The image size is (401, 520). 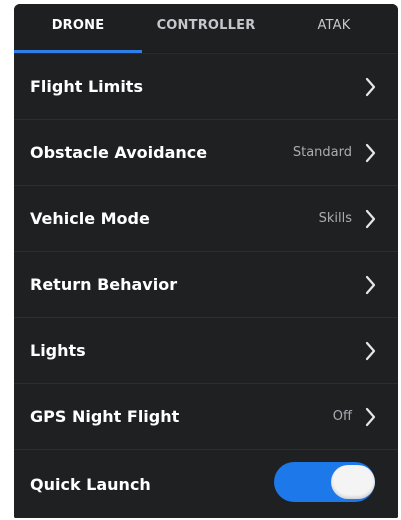 What do you see at coordinates (206, 416) in the screenshot?
I see `settings-row-gps-night-flight: GPS Night Flight Off` at bounding box center [206, 416].